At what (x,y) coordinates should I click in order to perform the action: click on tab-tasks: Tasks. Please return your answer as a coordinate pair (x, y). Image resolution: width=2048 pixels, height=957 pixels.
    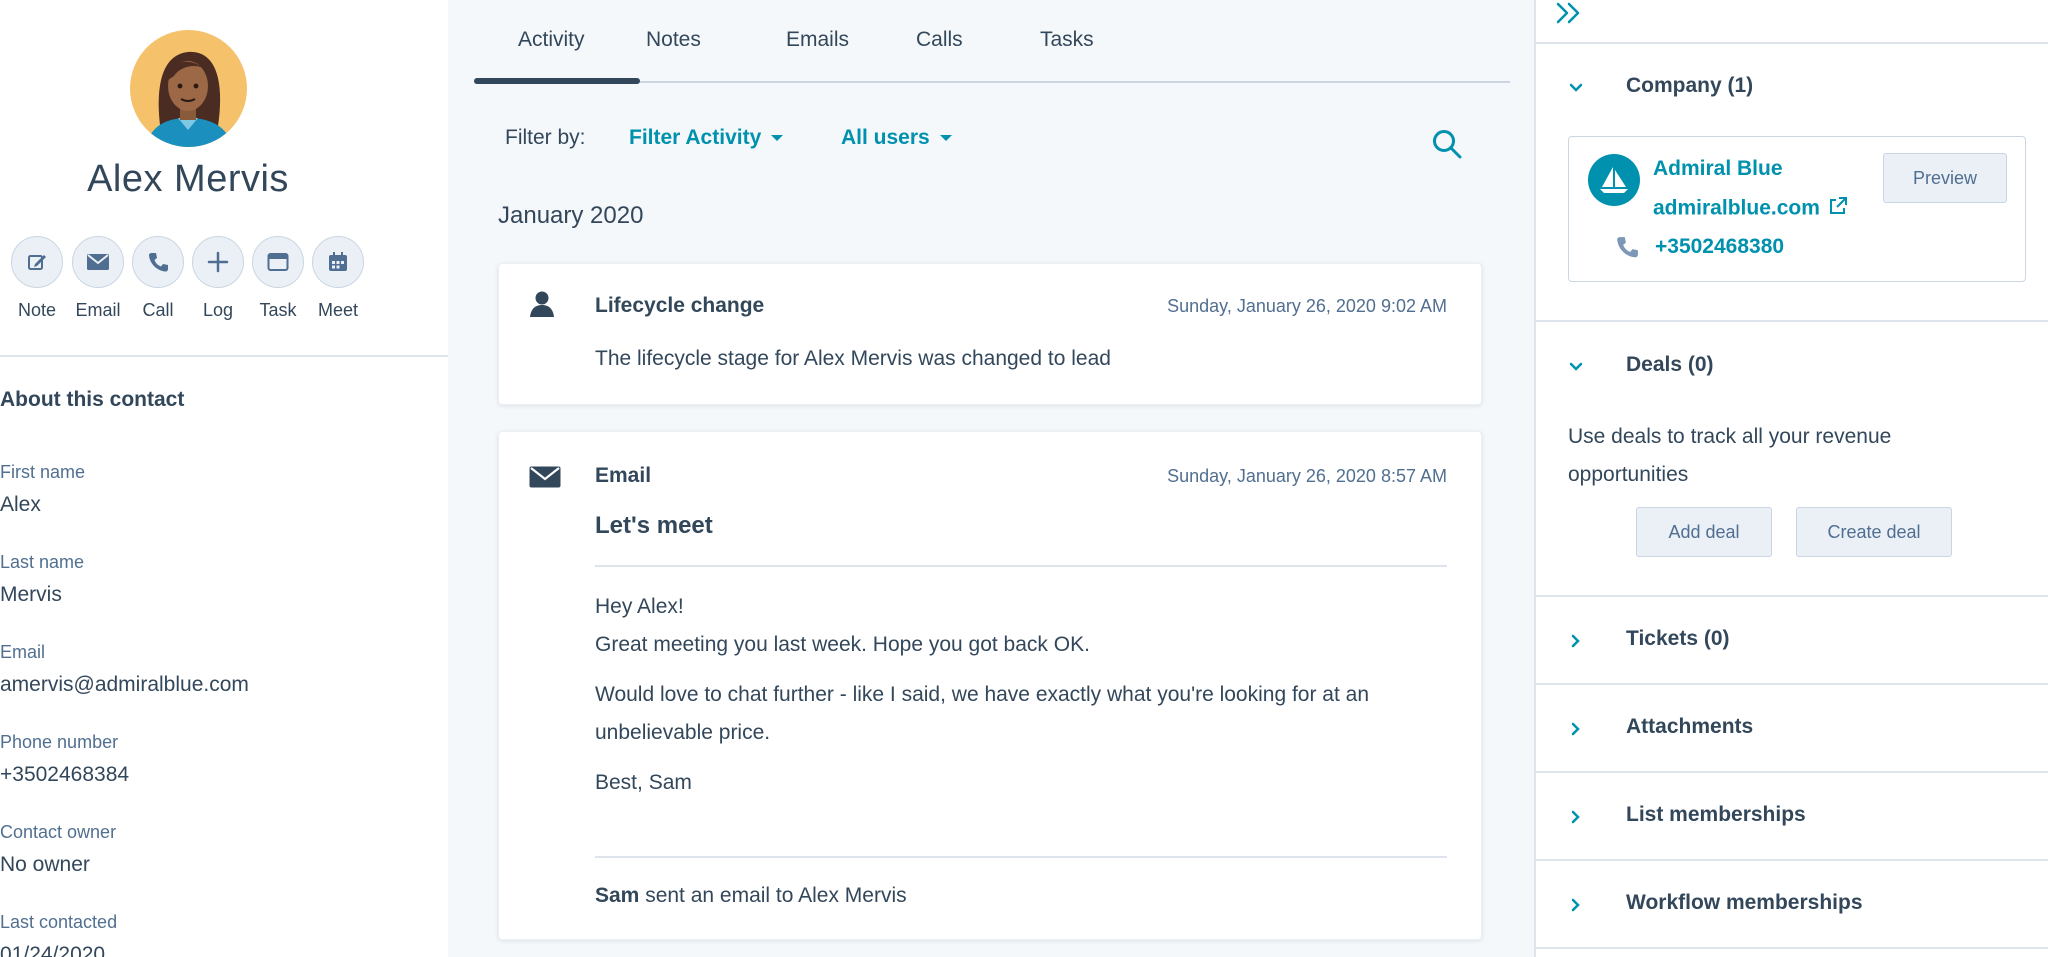
    Looking at the image, I should click on (1067, 40).